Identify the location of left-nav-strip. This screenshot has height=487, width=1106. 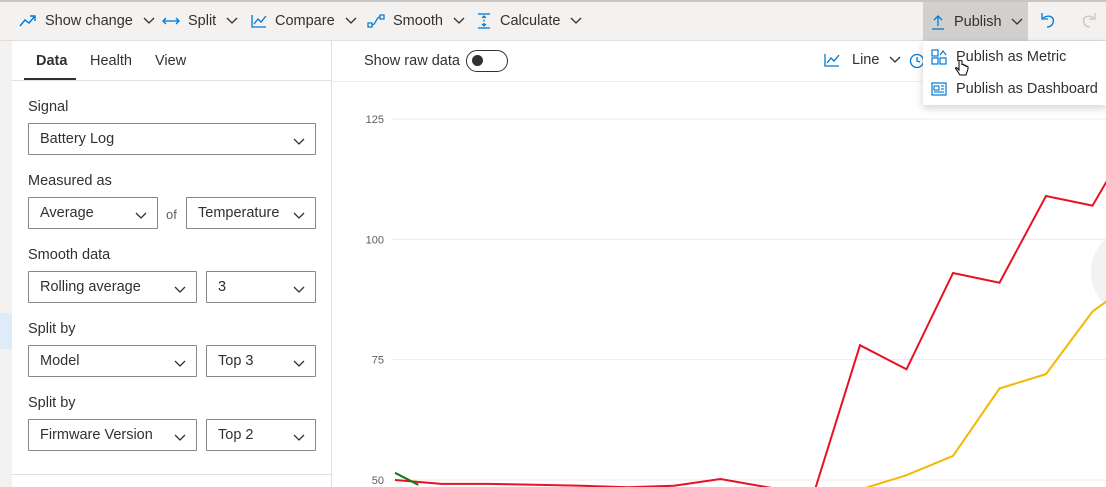
(6, 264).